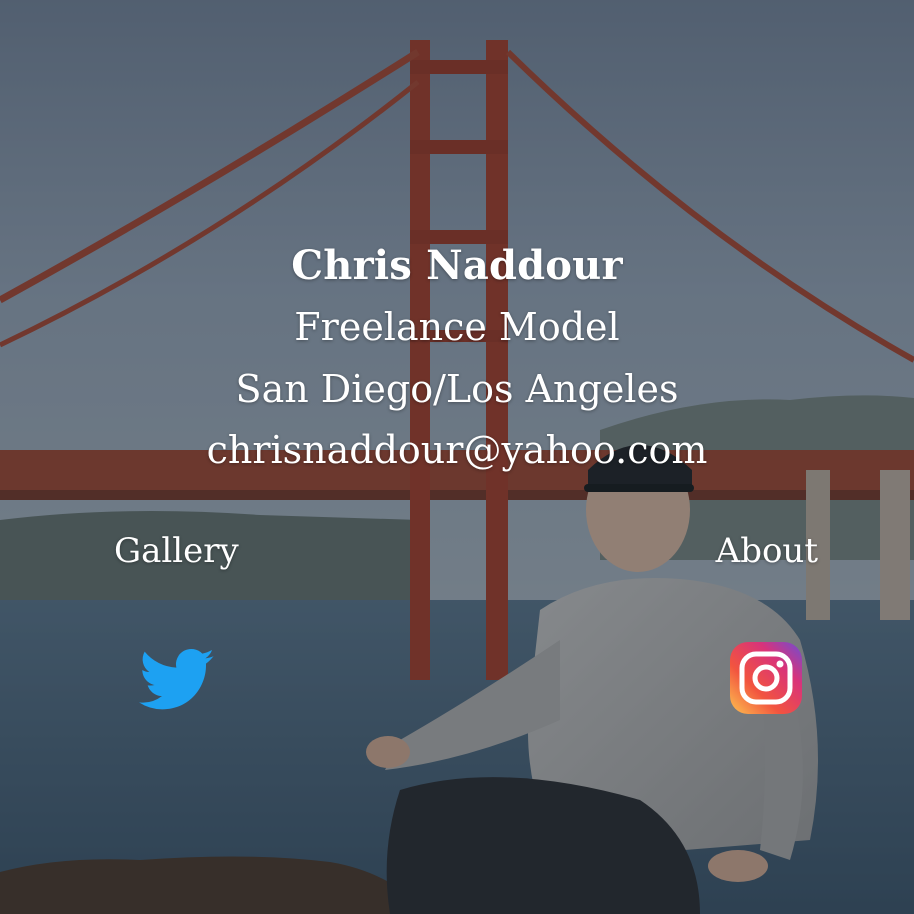 Image resolution: width=914 pixels, height=914 pixels. What do you see at coordinates (457, 327) in the screenshot?
I see `profile-role: Freelance Model` at bounding box center [457, 327].